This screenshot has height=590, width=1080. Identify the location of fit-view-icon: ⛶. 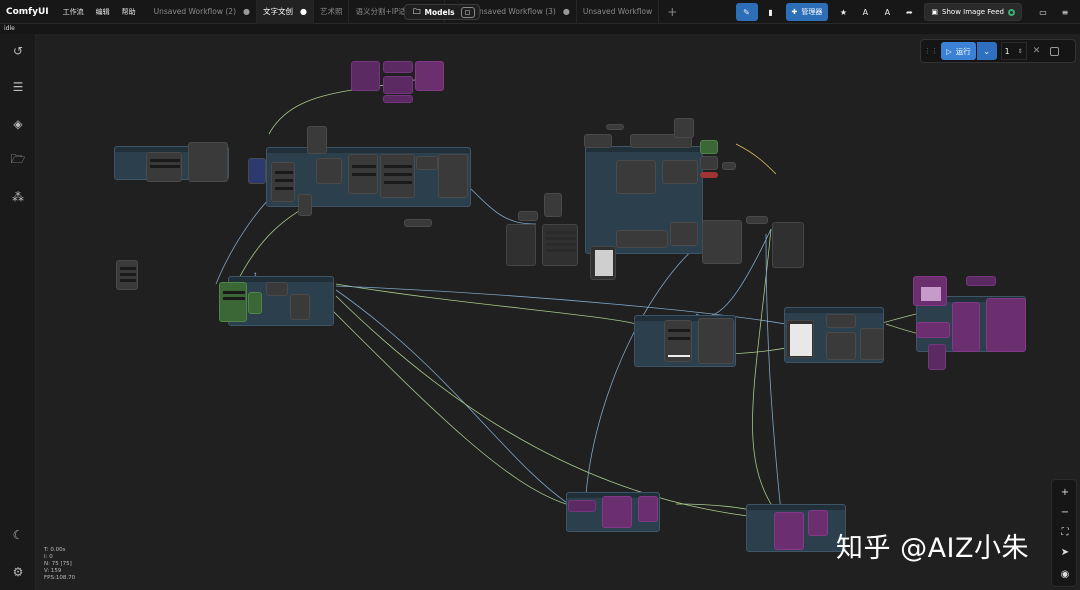
(1065, 532).